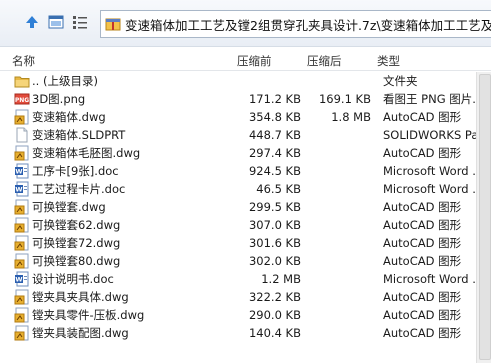 The height and width of the screenshot is (363, 491). Describe the element at coordinates (388, 61) in the screenshot. I see `column-type: 类型` at that location.